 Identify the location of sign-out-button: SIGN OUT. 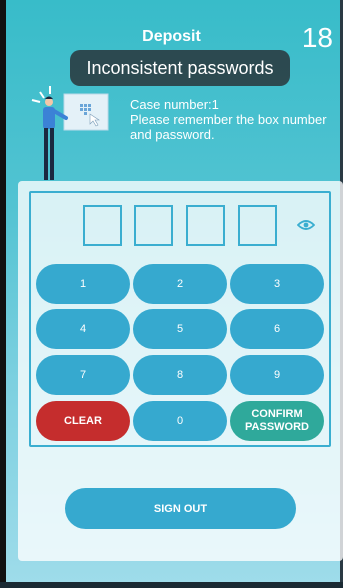
(180, 508).